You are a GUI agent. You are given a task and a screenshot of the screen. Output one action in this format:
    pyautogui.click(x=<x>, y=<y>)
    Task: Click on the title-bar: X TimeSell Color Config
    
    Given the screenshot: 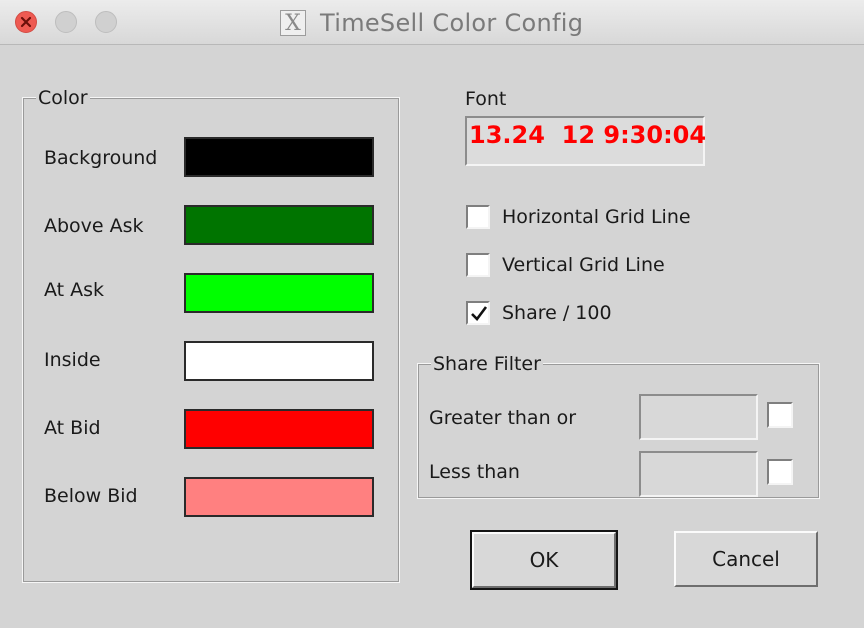 What is the action you would take?
    pyautogui.click(x=432, y=22)
    